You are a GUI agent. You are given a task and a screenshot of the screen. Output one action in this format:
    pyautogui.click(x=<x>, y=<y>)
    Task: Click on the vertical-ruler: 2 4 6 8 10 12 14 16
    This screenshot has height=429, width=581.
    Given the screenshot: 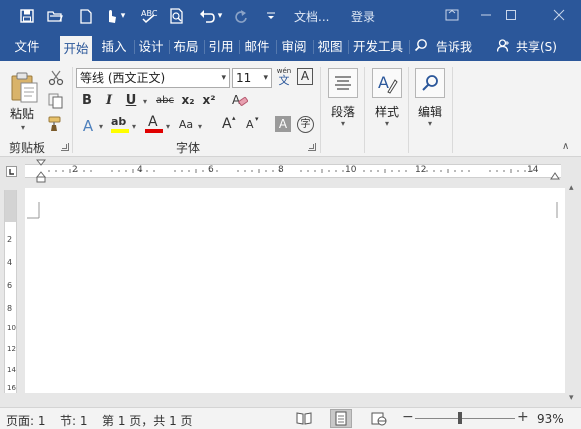 What is the action you would take?
    pyautogui.click(x=10, y=291)
    